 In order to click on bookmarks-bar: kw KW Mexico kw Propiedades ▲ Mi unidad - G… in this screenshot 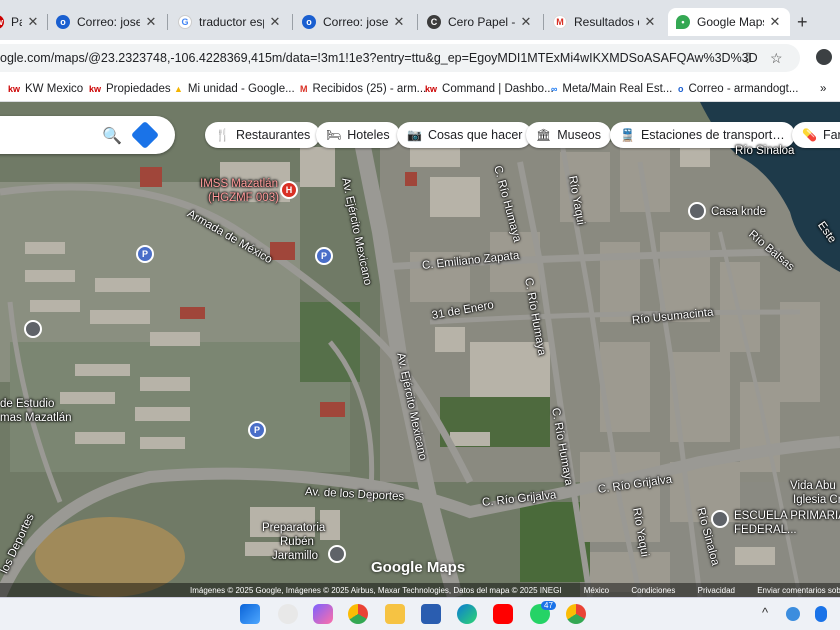, I will do `click(420, 89)`.